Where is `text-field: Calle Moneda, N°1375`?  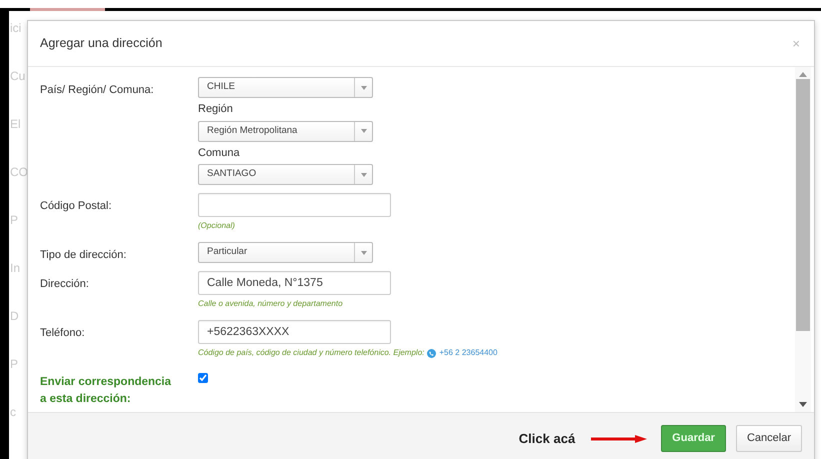
text-field: Calle Moneda, N°1375 is located at coordinates (294, 283).